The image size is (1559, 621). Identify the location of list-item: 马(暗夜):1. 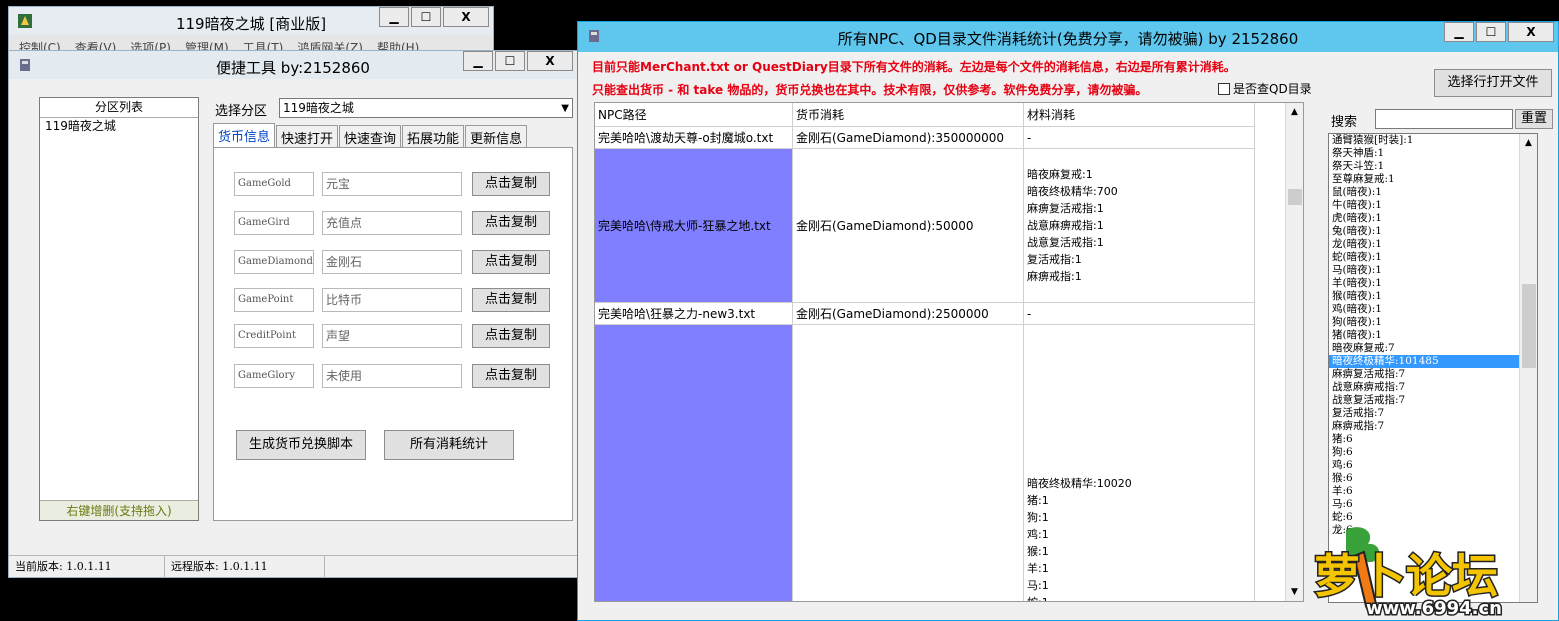
(1433, 270).